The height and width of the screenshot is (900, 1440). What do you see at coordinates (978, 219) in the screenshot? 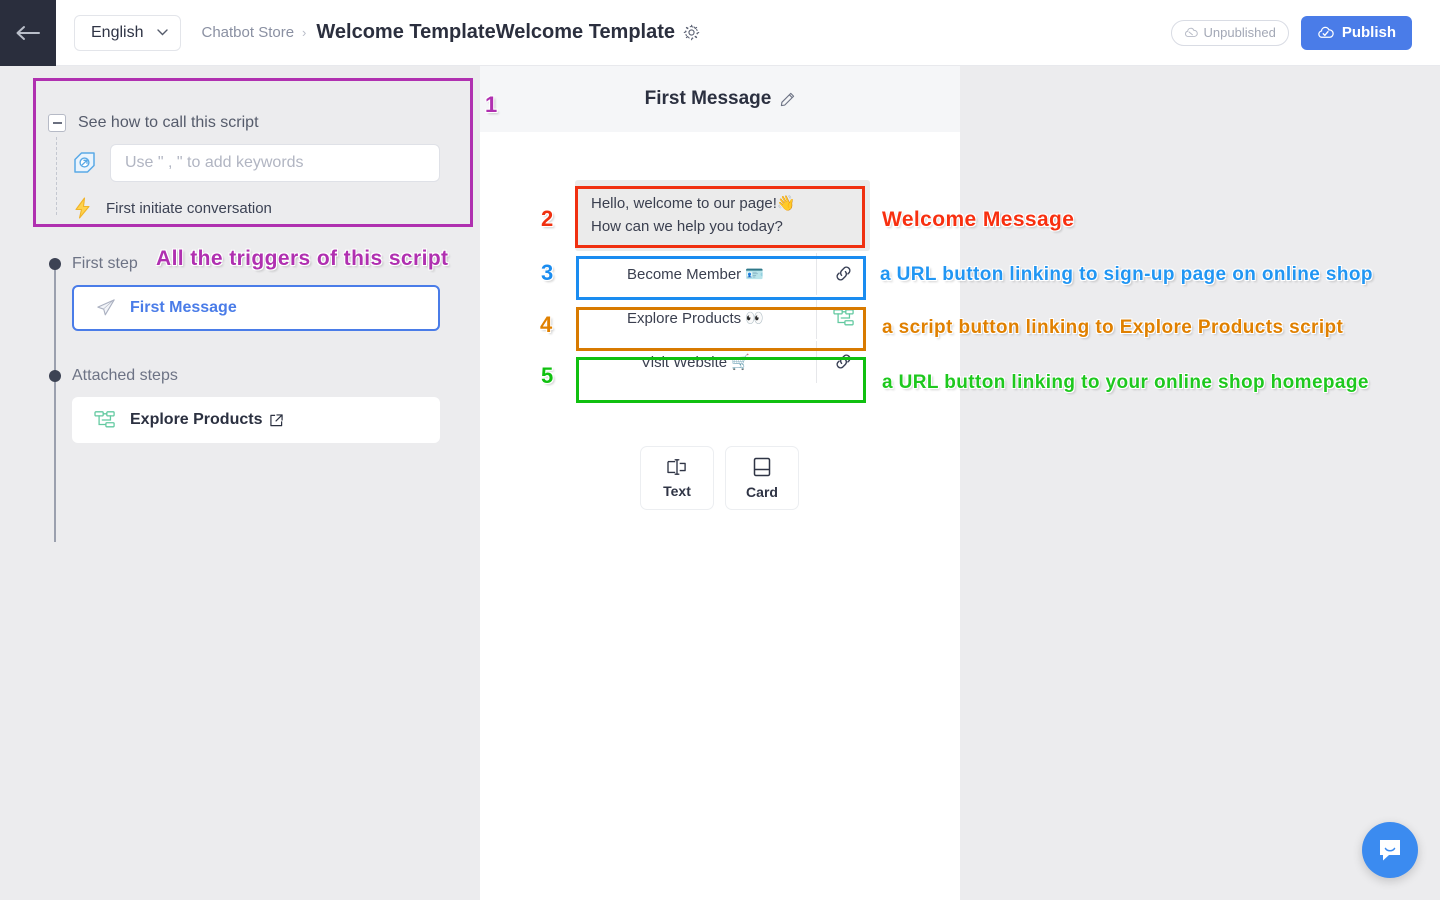
I see `annotation-note-welcome-message: Welcome Message` at bounding box center [978, 219].